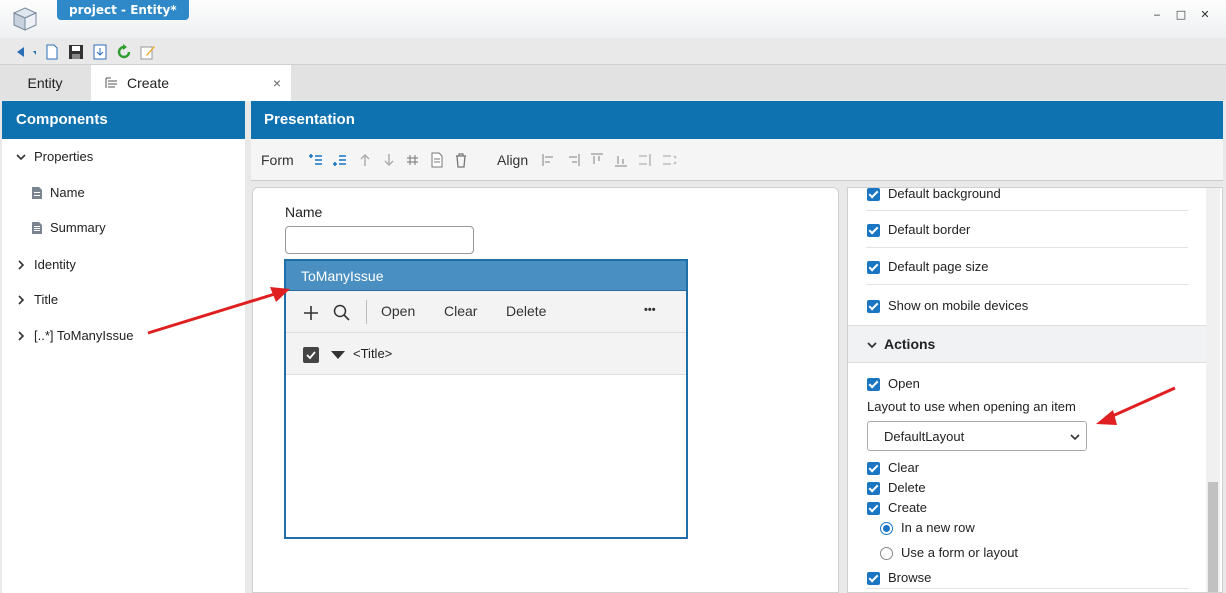 This screenshot has height=593, width=1226. I want to click on title-bar: project - Entity* ‒ □ ✕, so click(613, 19).